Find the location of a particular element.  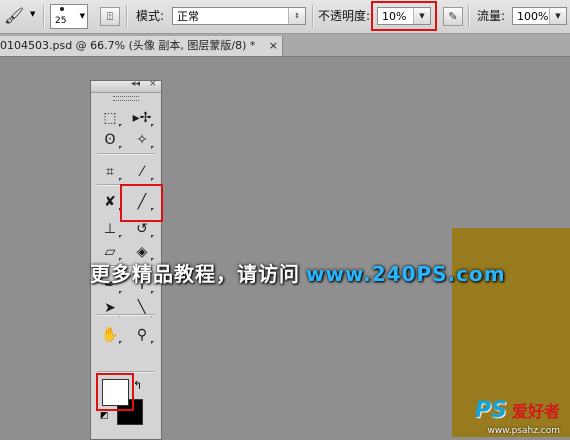

mode-select: 正常 ⇕ is located at coordinates (239, 16).